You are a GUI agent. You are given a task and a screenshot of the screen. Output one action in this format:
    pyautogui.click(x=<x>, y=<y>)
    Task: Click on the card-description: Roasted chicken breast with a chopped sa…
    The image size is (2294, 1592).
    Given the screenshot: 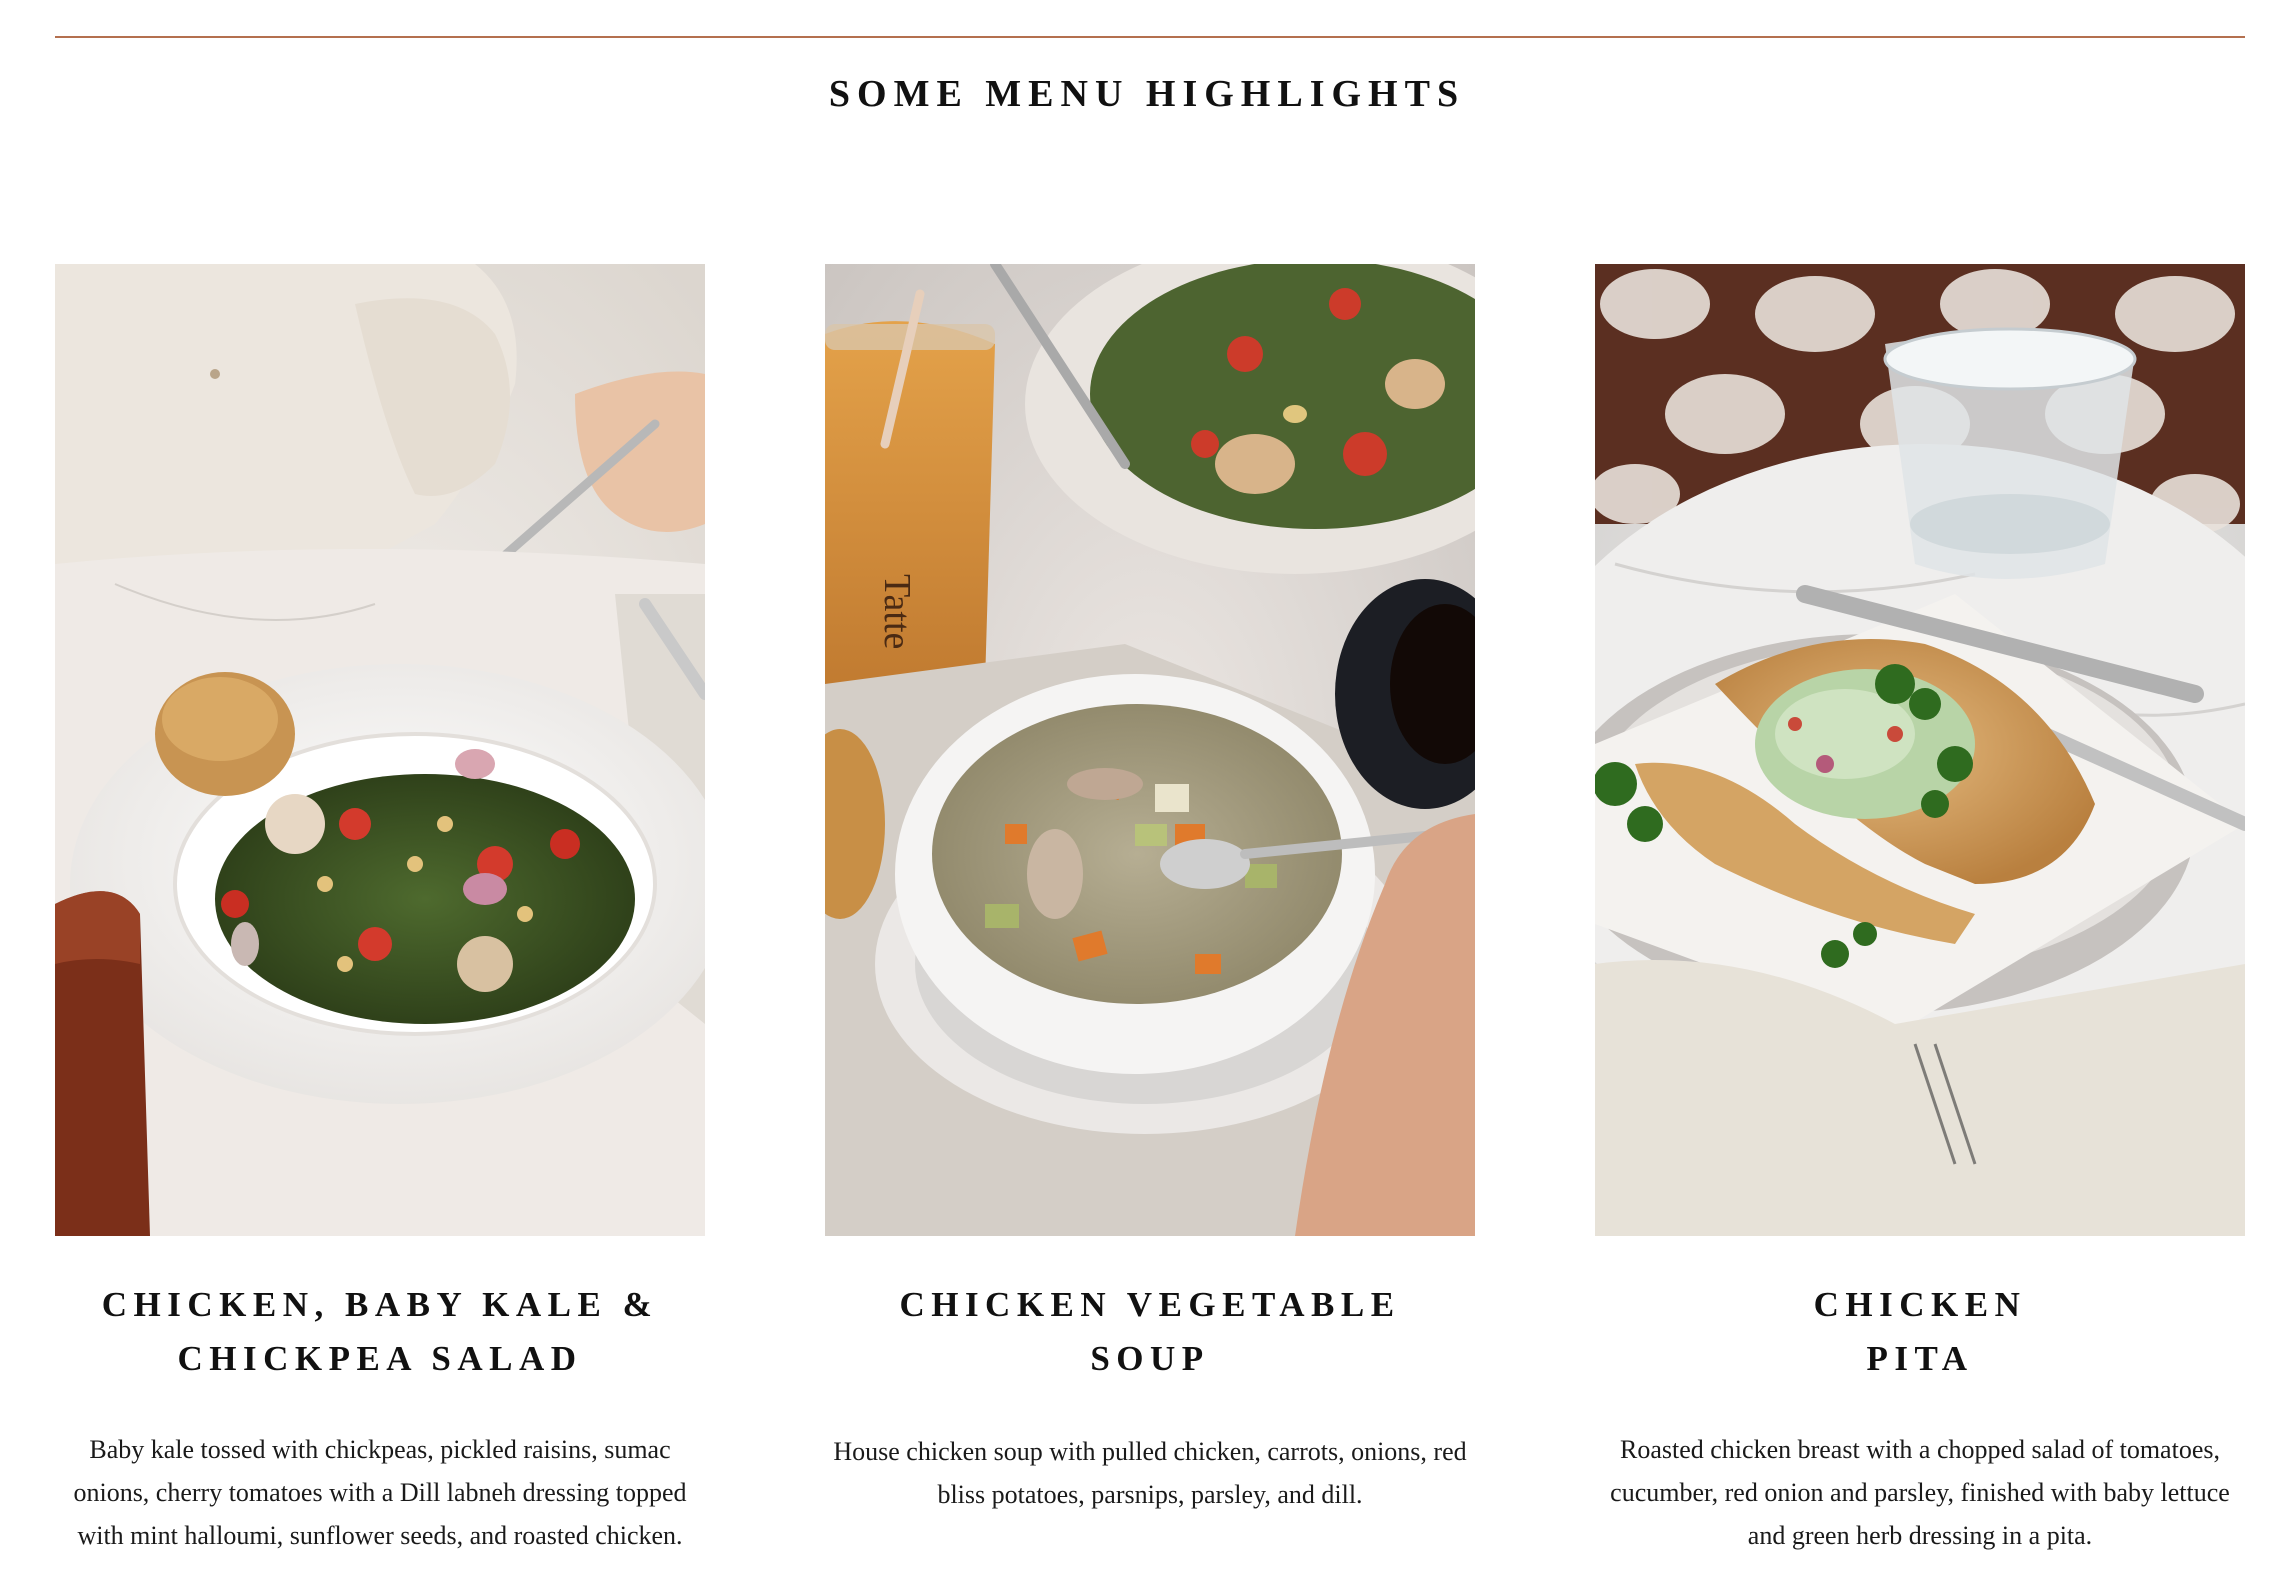 What is the action you would take?
    pyautogui.click(x=1920, y=1492)
    